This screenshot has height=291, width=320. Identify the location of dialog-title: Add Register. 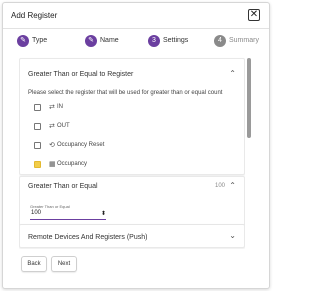
(34, 15).